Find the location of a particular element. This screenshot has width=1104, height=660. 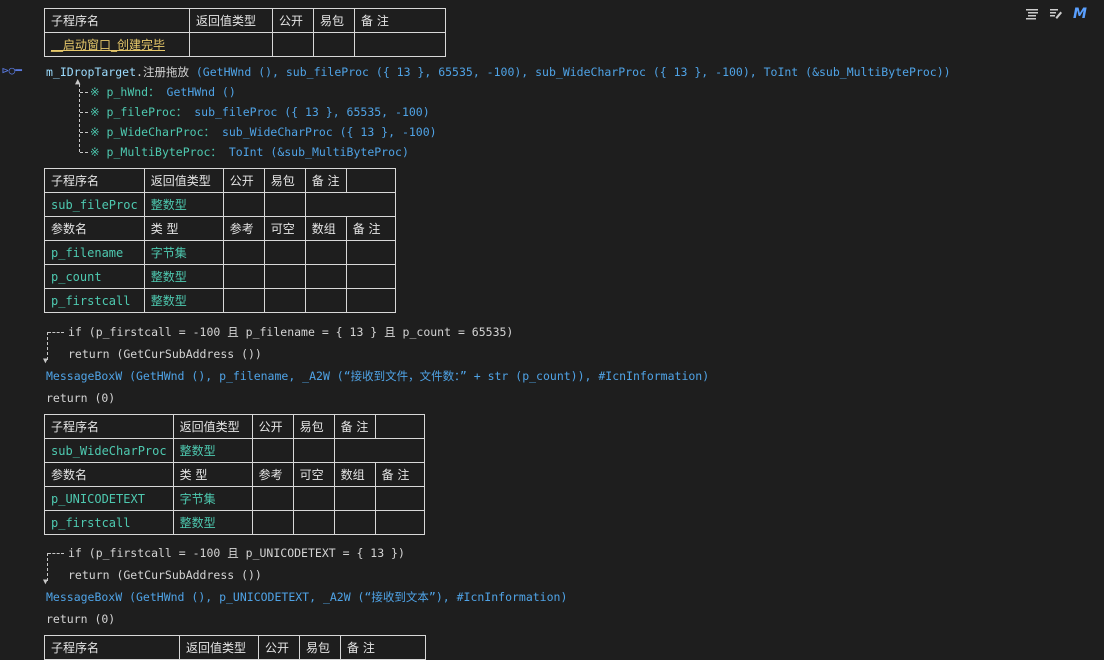

if-branch is located at coordinates (56, 332).